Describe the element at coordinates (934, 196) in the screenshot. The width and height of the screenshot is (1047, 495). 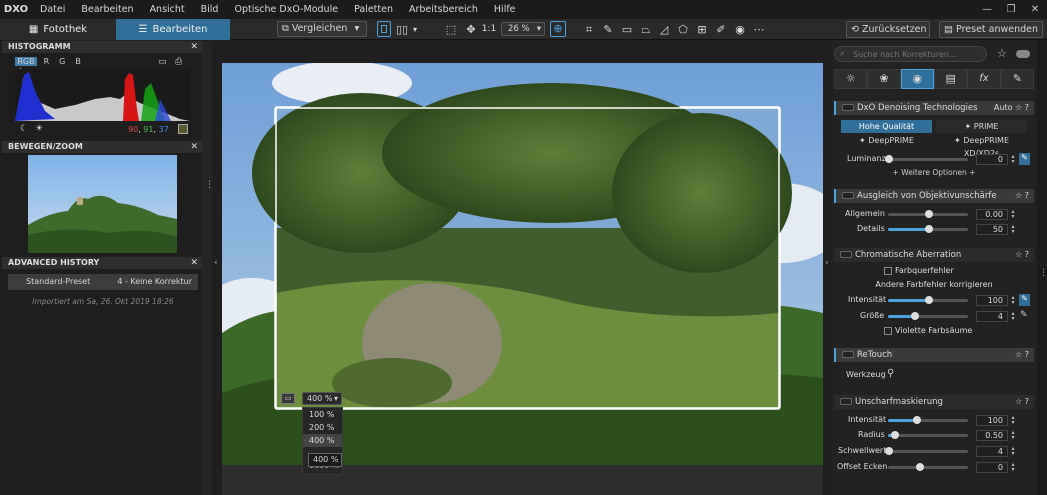
I see `lens-sharpness-header: Ausgleich von Objektivunschärfe ☆ ?` at that location.